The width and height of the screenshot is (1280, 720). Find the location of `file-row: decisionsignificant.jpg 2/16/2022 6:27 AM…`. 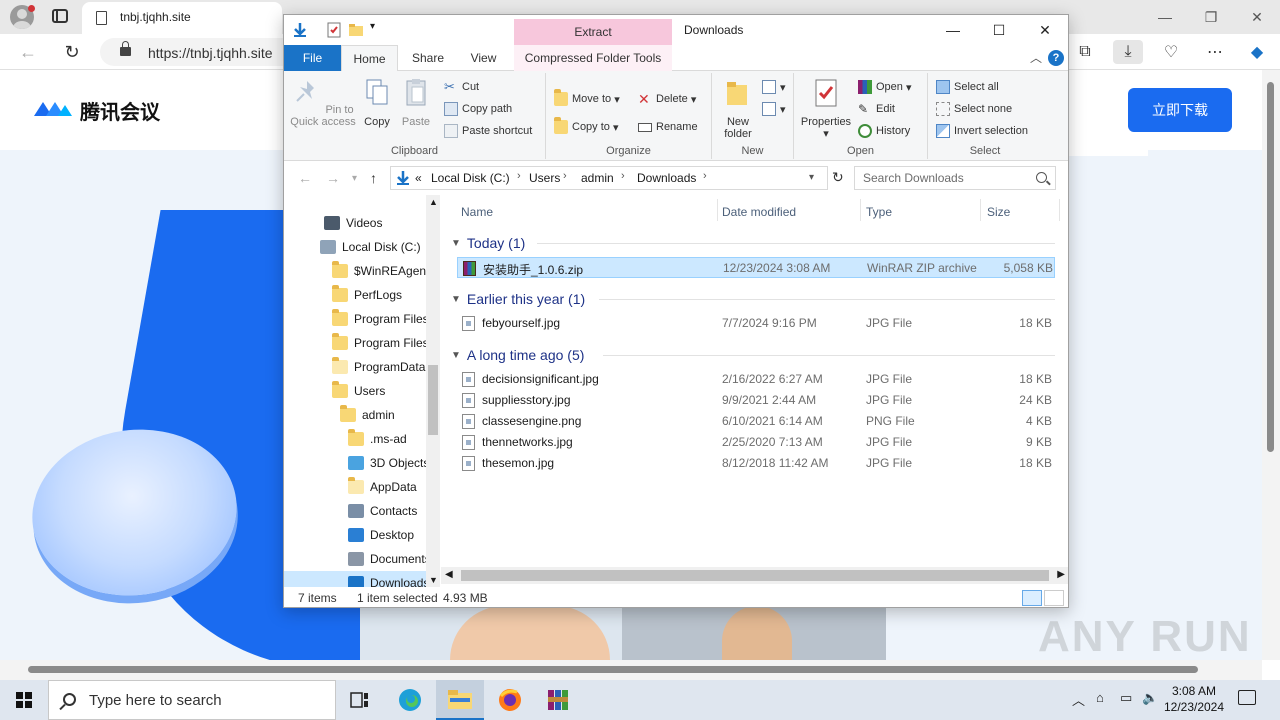

file-row: decisionsignificant.jpg 2/16/2022 6:27 AM… is located at coordinates (756, 379).